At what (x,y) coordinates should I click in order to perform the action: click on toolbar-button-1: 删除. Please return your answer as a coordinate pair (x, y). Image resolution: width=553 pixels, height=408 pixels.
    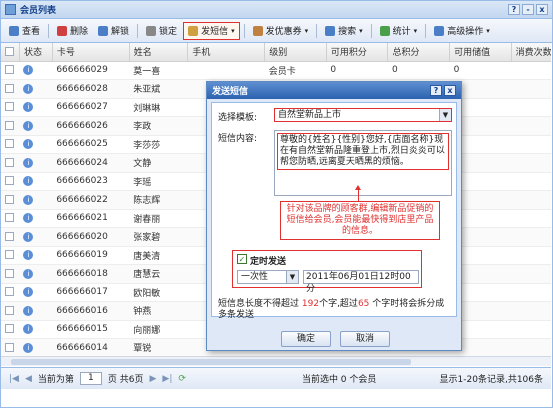
    Looking at the image, I should click on (72, 31).